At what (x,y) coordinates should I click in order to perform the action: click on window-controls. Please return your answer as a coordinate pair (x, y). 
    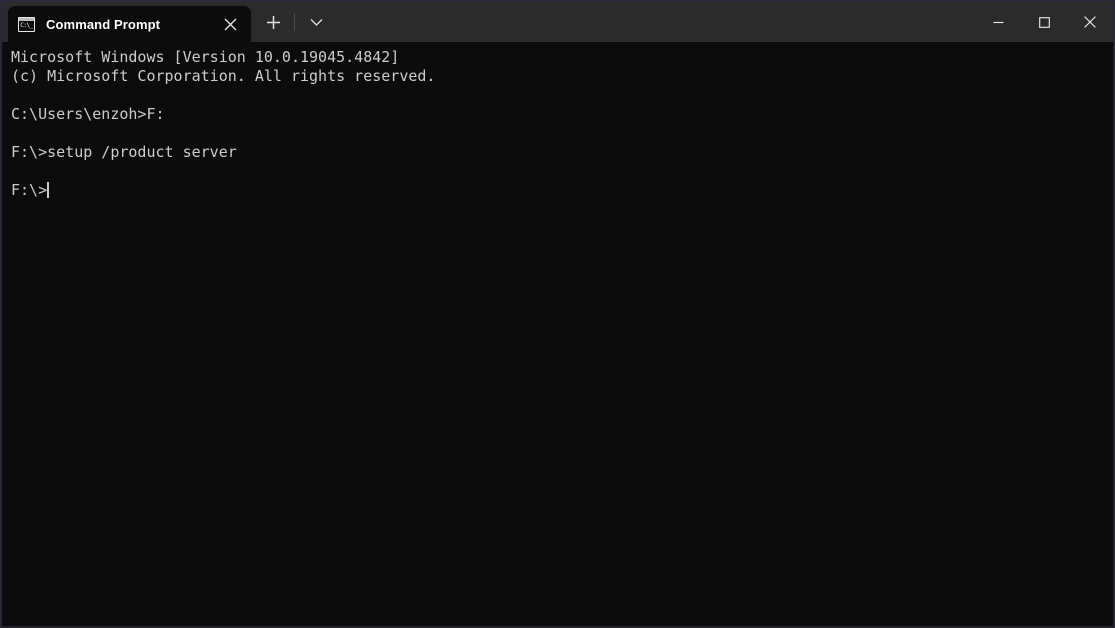
    Looking at the image, I should click on (1044, 22).